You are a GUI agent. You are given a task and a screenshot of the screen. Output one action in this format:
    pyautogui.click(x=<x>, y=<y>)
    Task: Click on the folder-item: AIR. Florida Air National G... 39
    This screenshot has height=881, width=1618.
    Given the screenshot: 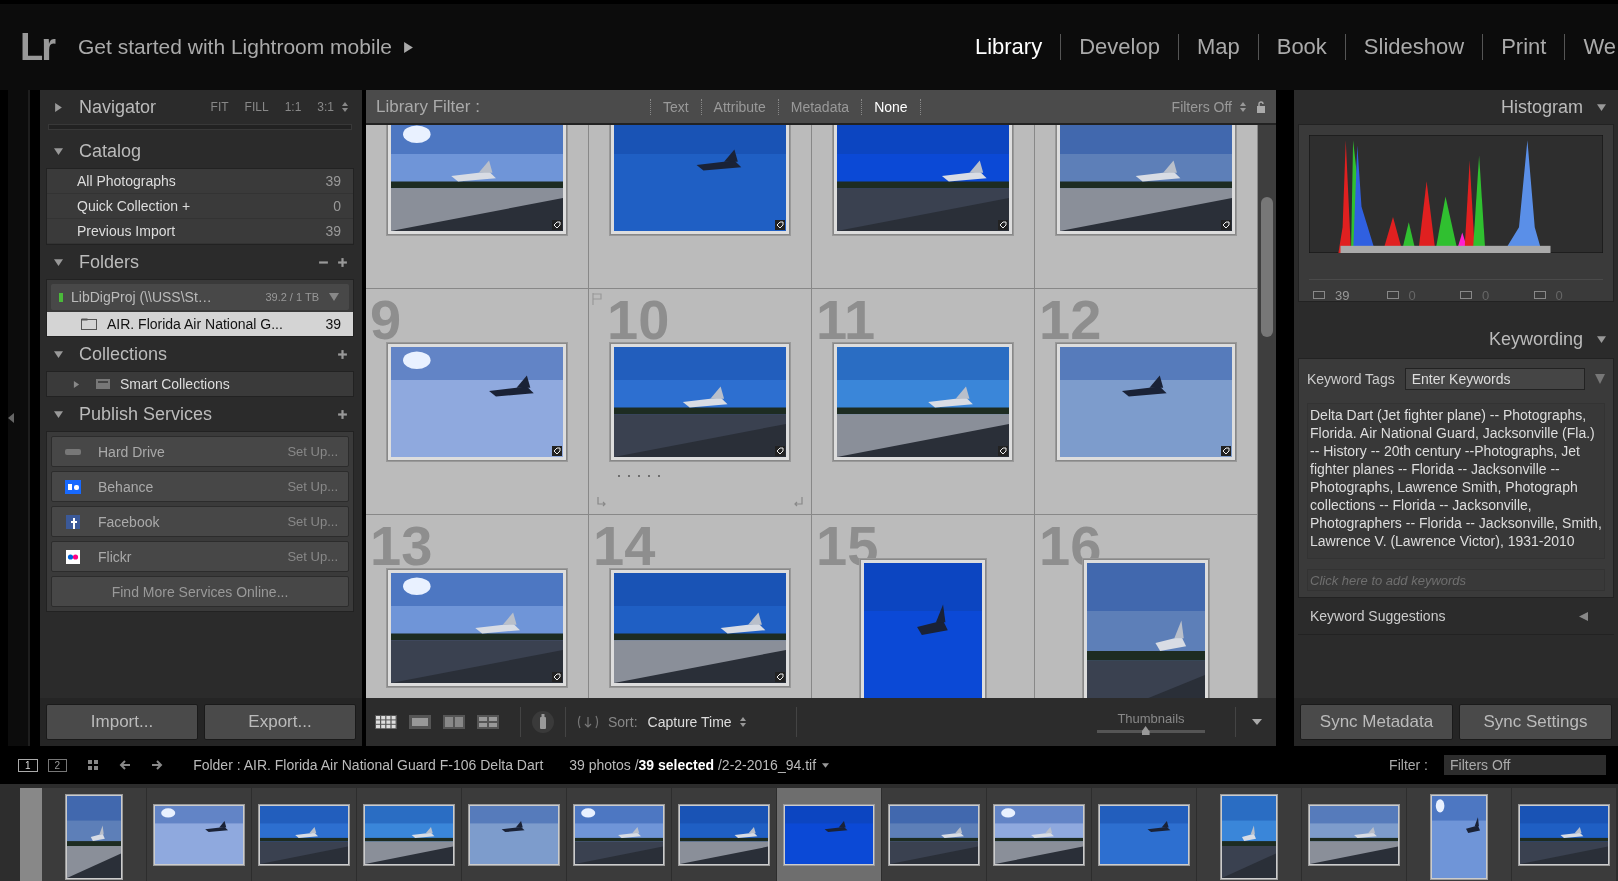 What is the action you would take?
    pyautogui.click(x=200, y=324)
    